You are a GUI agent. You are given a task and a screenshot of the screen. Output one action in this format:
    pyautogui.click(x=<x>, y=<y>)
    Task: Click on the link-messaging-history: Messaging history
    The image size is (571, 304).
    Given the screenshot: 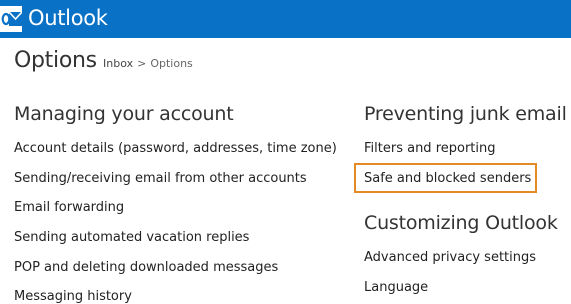 What is the action you would take?
    pyautogui.click(x=73, y=296)
    